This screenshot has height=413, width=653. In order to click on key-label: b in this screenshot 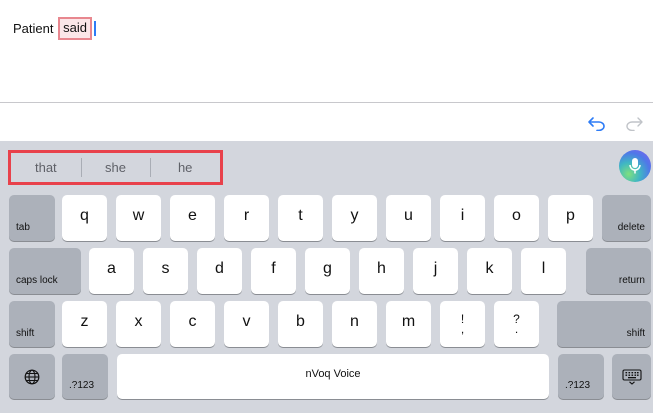, I will do `click(300, 321)`.